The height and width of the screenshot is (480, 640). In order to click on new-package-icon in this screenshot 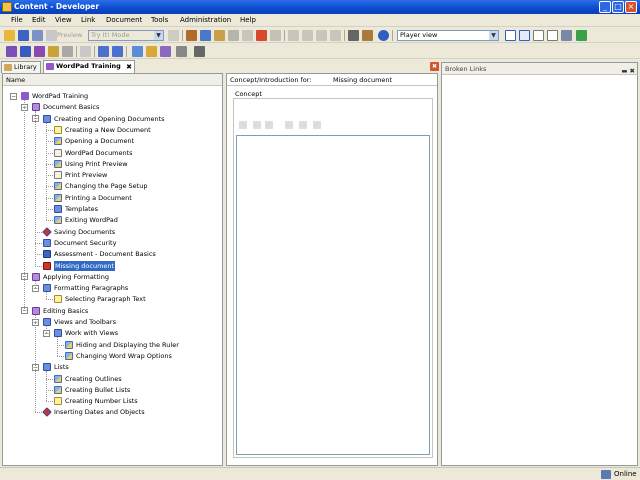, I will do `click(67, 51)`.